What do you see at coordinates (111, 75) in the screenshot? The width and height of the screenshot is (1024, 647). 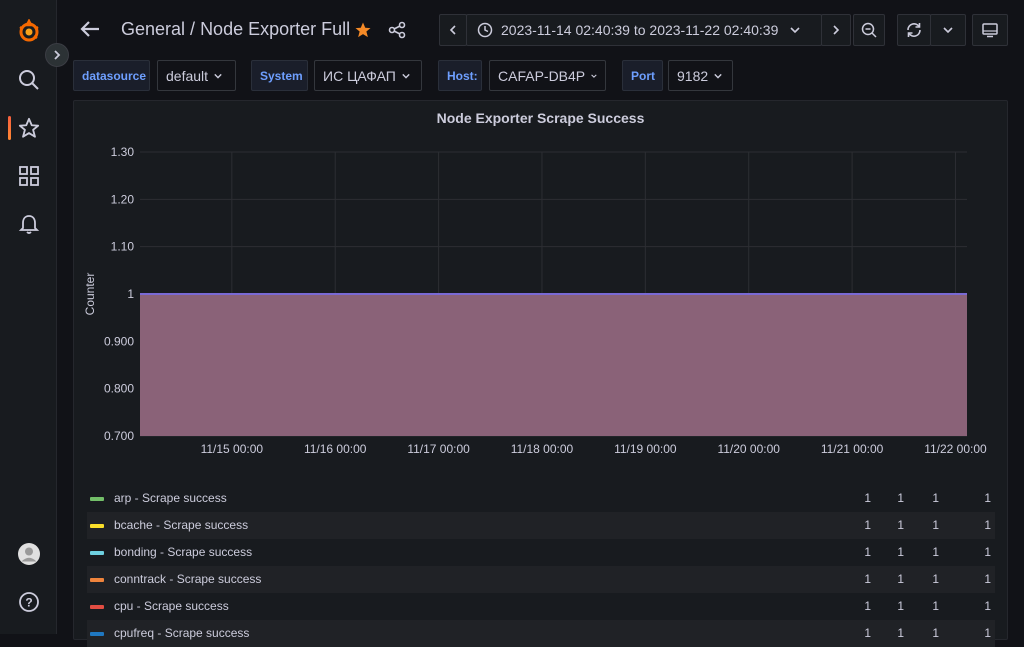 I see `var-label-datasource: datasource` at bounding box center [111, 75].